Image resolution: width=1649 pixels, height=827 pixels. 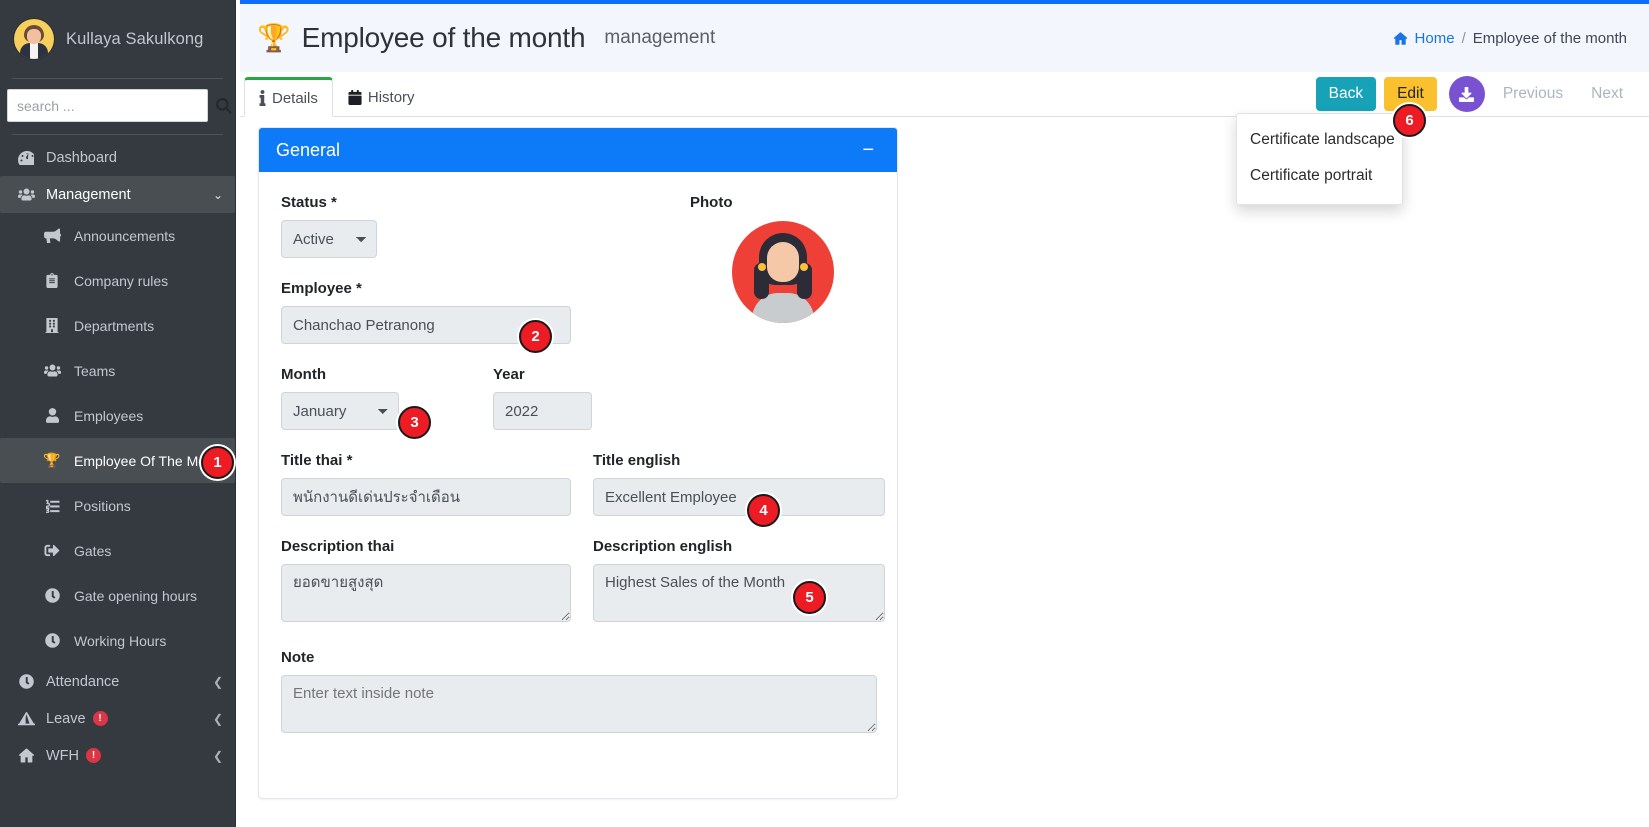 I want to click on photo-label: Photo, so click(x=711, y=202).